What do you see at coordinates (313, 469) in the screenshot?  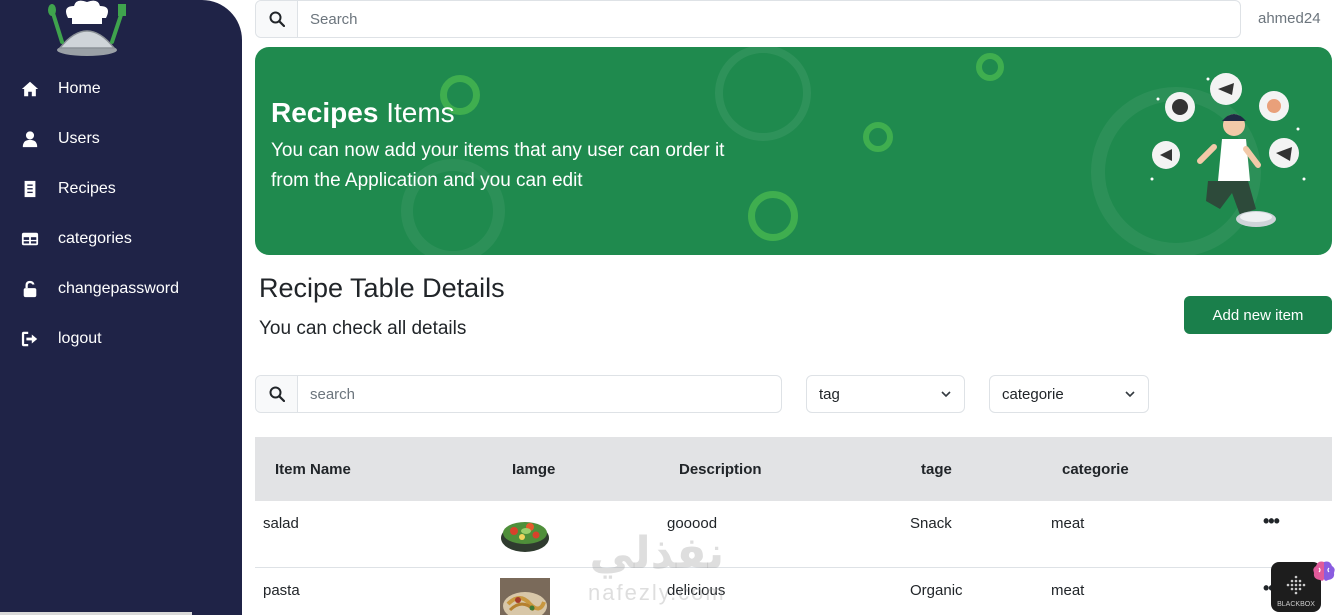 I see `column-header-item-name: Item Name` at bounding box center [313, 469].